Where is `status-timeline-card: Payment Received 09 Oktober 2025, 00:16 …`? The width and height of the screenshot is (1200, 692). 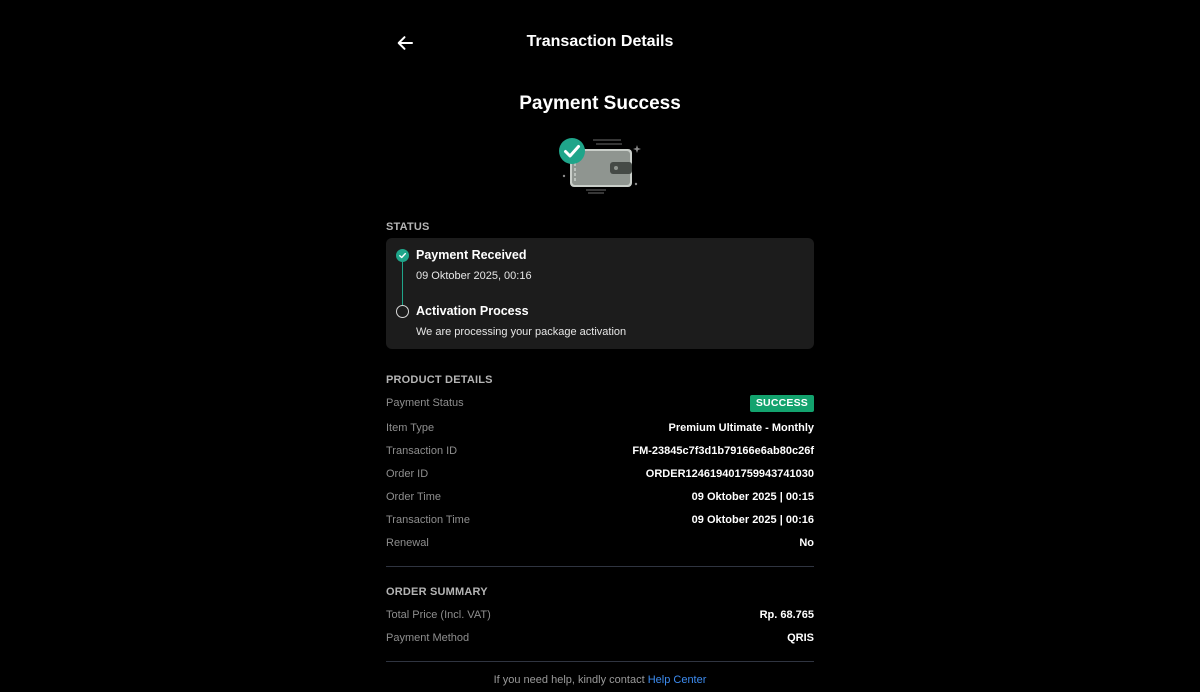
status-timeline-card: Payment Received 09 Oktober 2025, 00:16 … is located at coordinates (600, 293).